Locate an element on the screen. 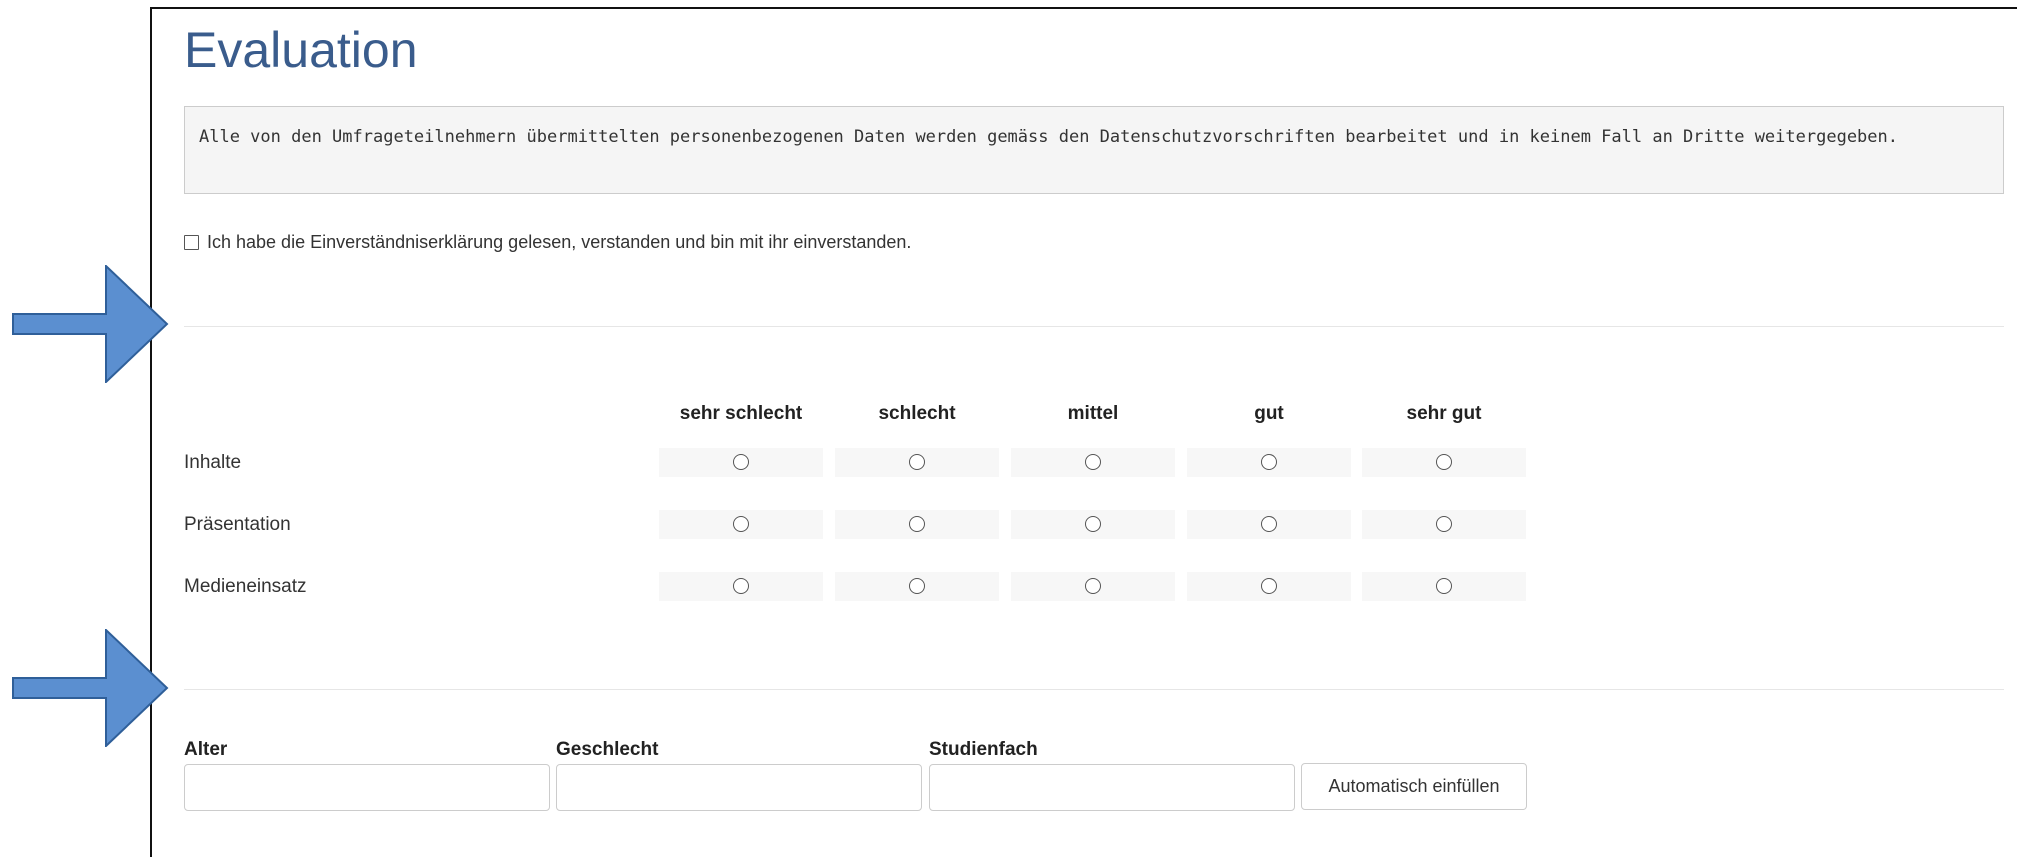  radio-medieneinsatz-gut is located at coordinates (1269, 585).